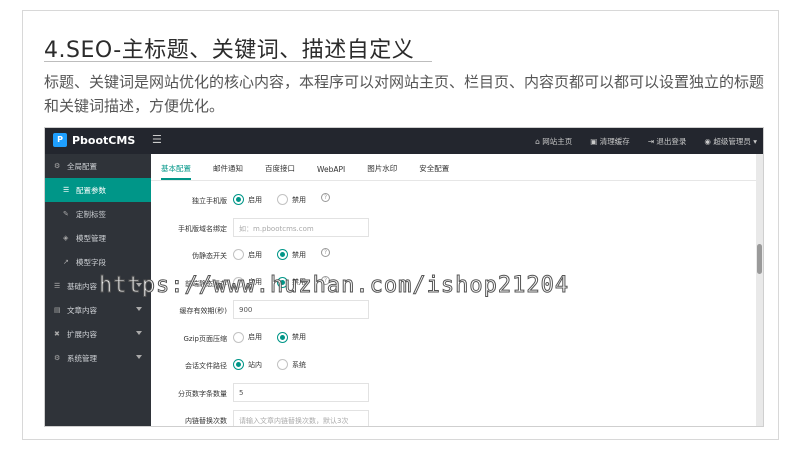 The height and width of the screenshot is (451, 812). What do you see at coordinates (451, 311) in the screenshot?
I see `form-row: 缓存有效期(秒) 900` at bounding box center [451, 311].